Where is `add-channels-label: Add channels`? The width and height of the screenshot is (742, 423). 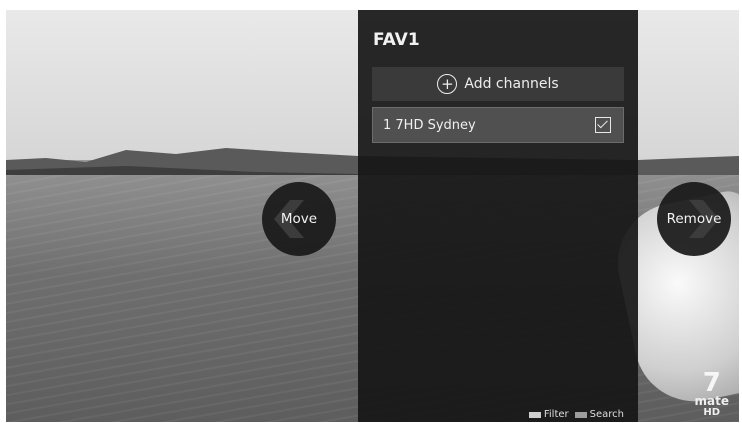
add-channels-label: Add channels is located at coordinates (511, 84).